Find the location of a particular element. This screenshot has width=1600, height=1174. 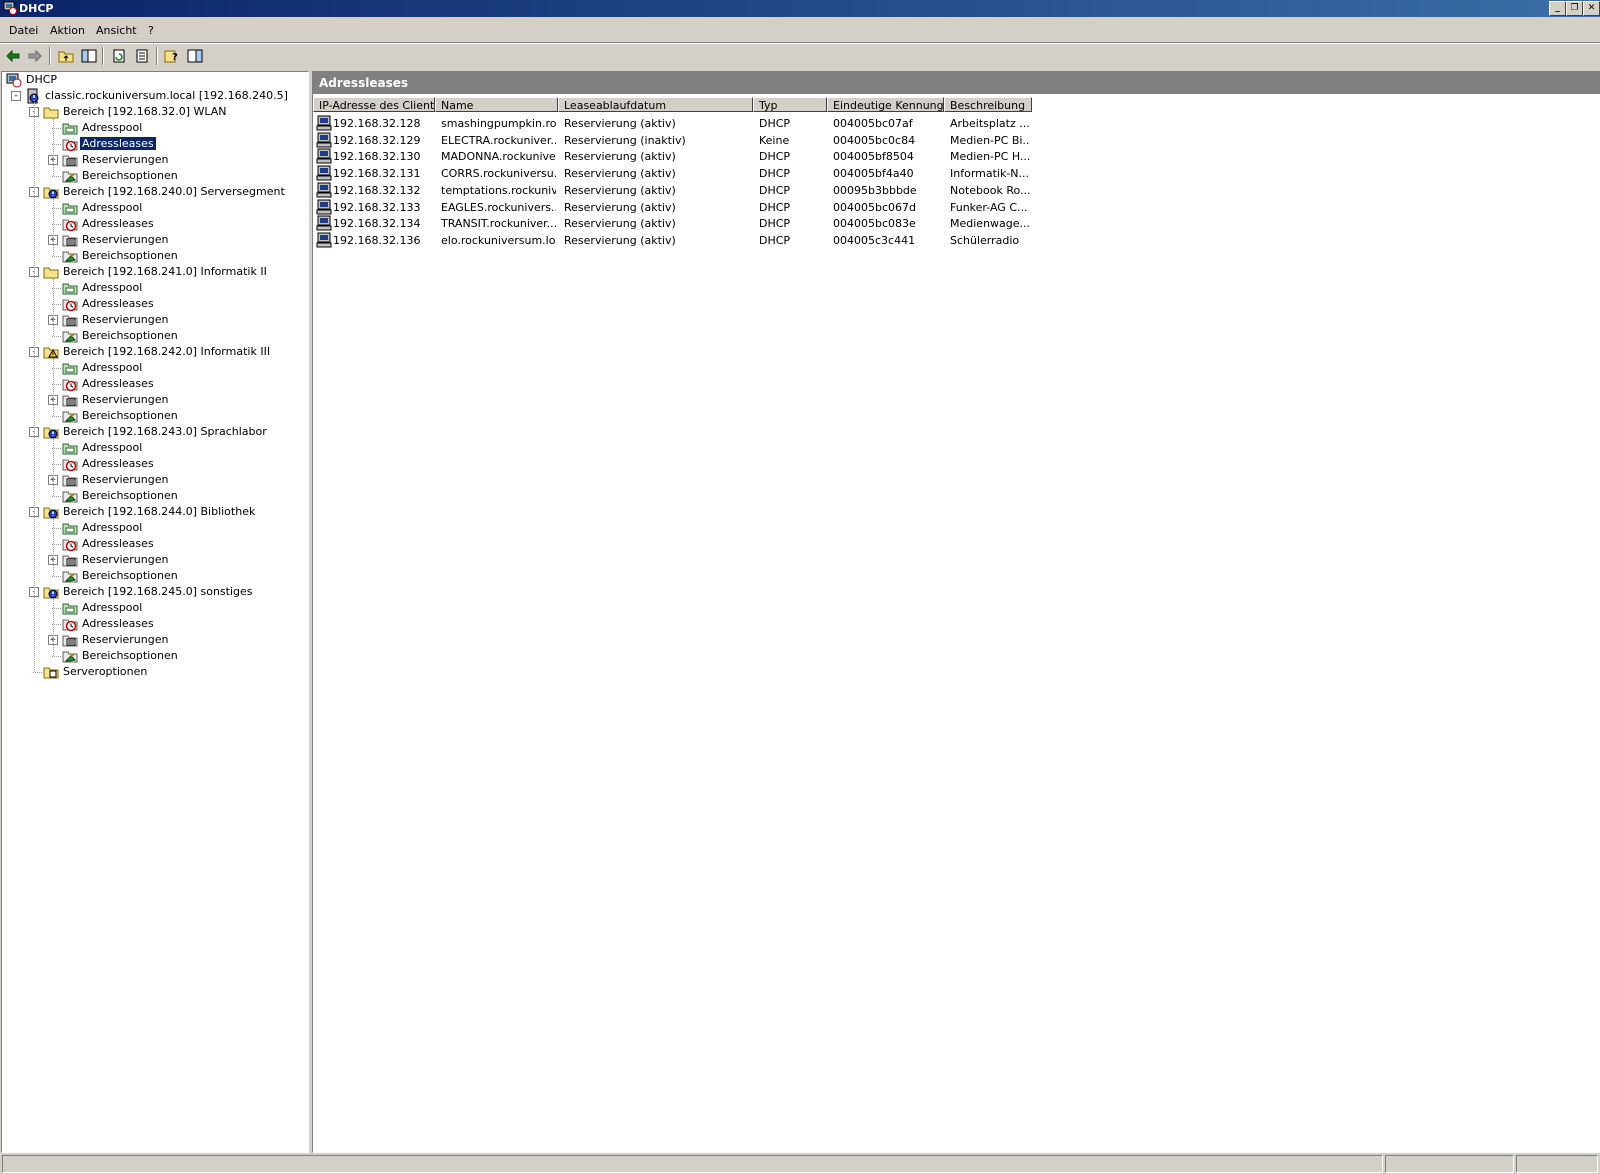

tree-item-reservierungen-3: + Reservierungen is located at coordinates (152, 400).